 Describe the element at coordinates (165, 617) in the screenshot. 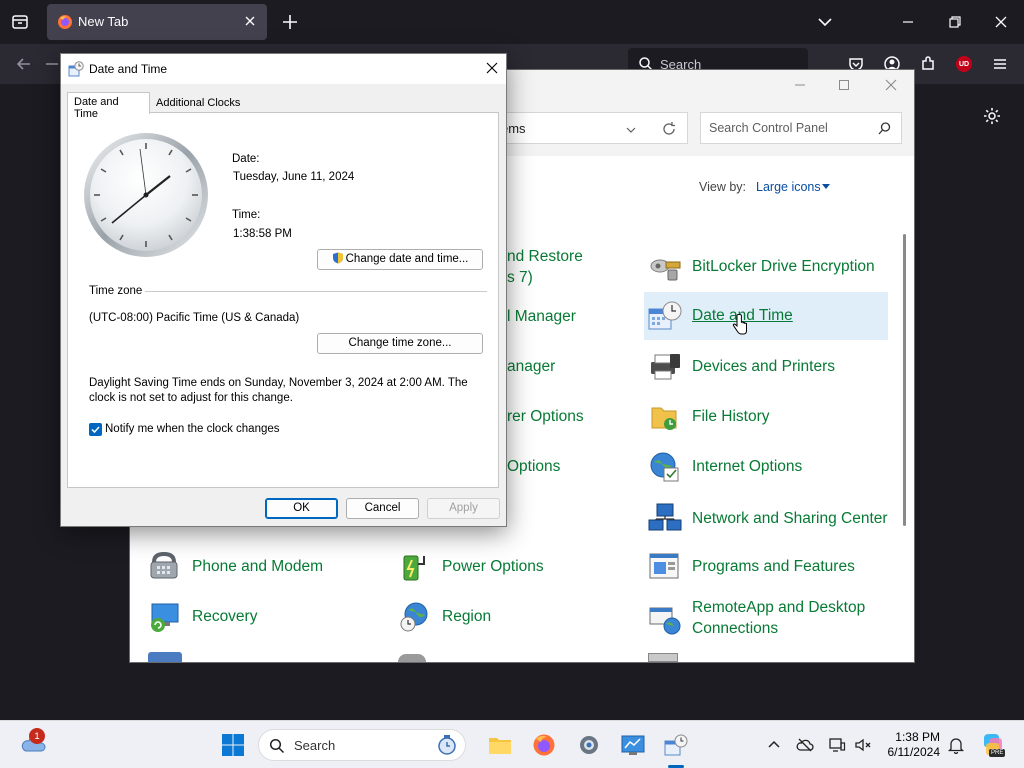

I see `recovery-icon` at that location.